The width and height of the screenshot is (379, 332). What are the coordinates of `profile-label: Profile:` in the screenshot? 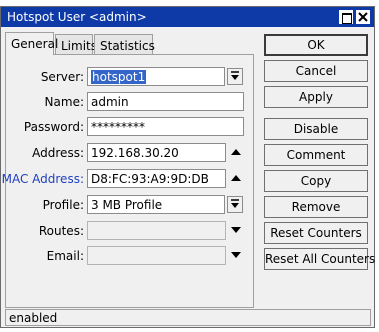 It's located at (63, 205).